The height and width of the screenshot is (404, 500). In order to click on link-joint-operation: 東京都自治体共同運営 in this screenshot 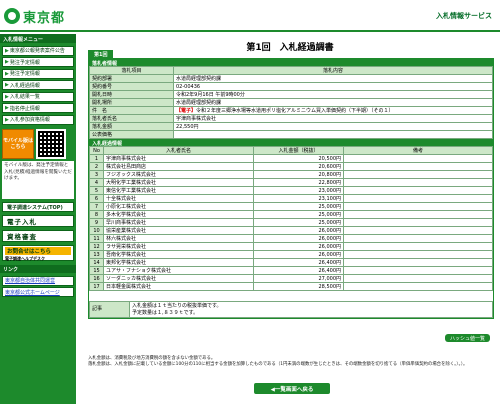, I will do `click(38, 280)`.